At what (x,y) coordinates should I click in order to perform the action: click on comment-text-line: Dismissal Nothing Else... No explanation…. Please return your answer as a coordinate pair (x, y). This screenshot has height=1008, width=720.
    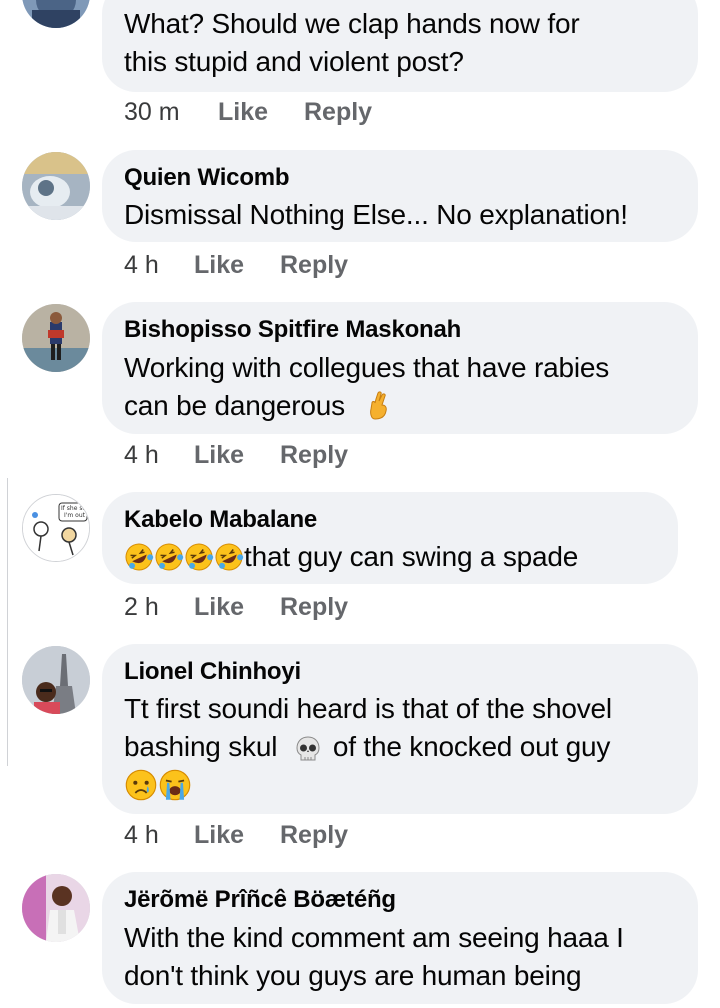
    Looking at the image, I should click on (376, 214).